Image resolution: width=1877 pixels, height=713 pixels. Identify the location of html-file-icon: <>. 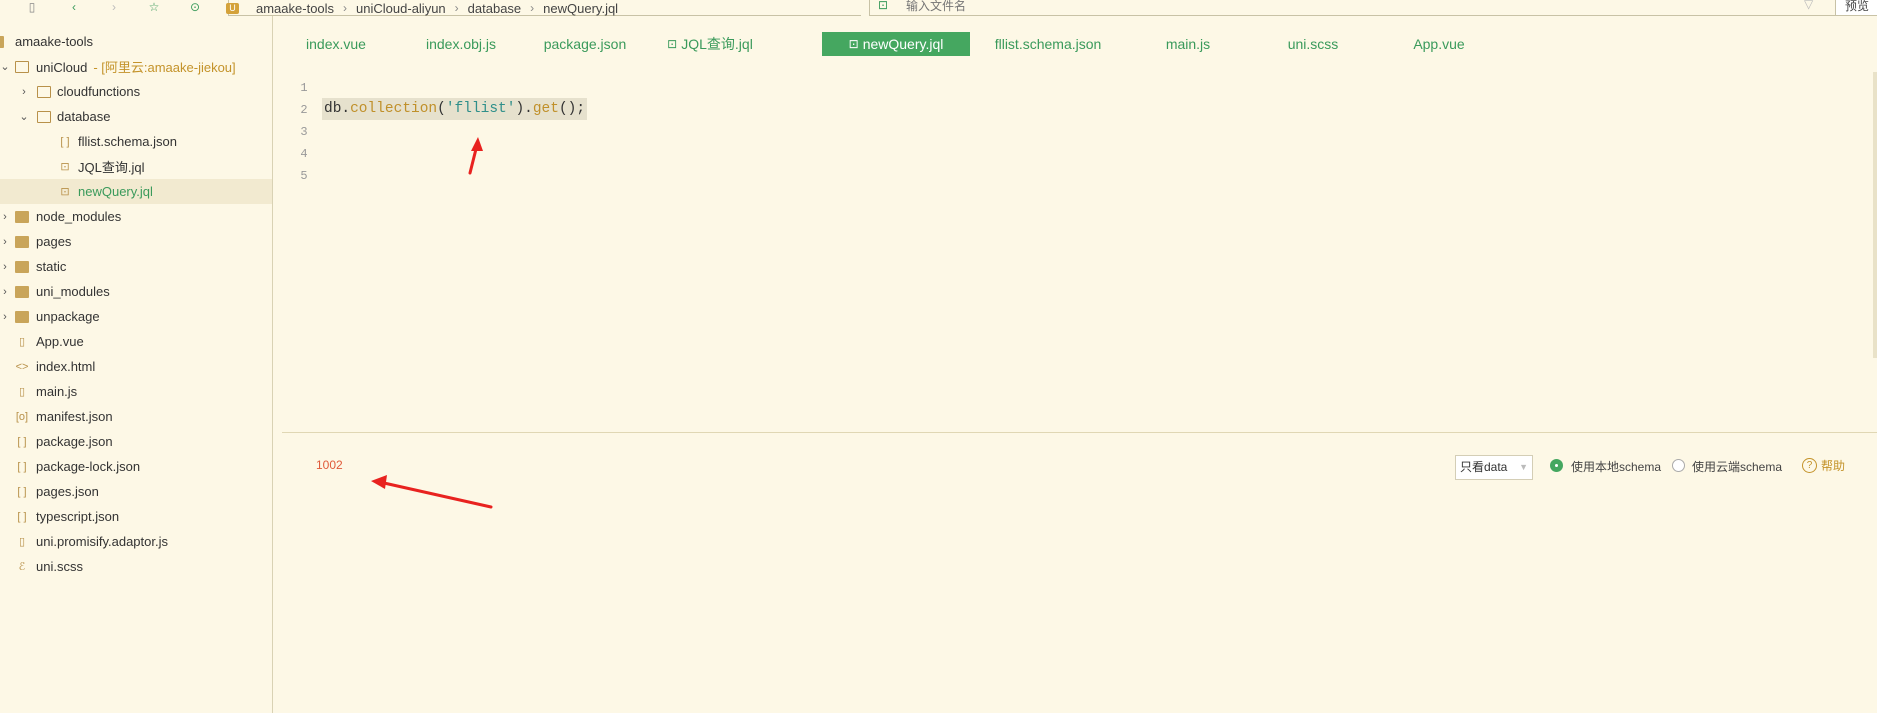
(22, 366).